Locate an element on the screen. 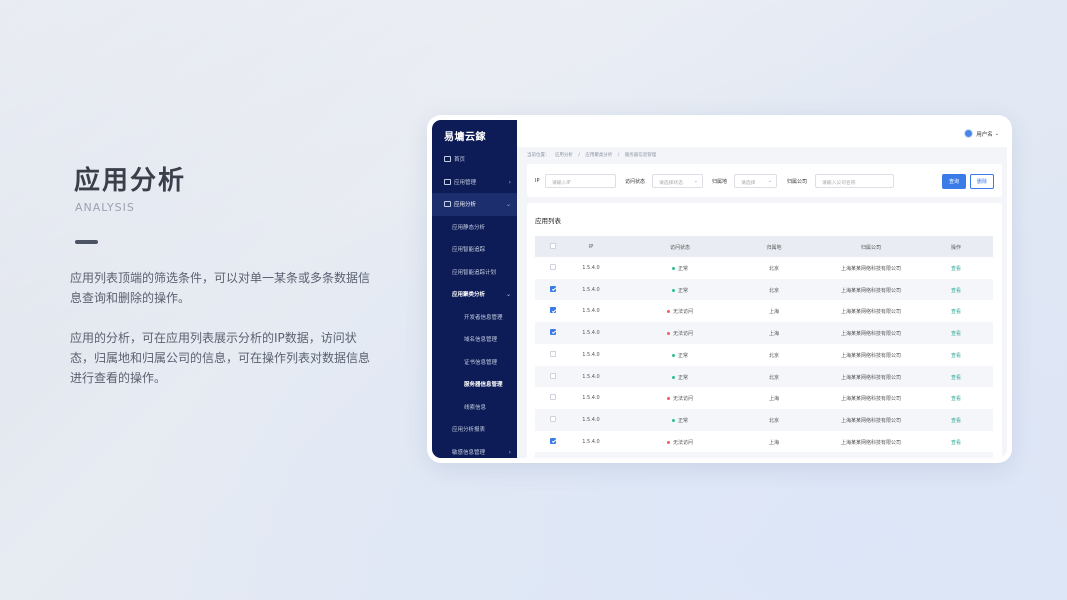 The width and height of the screenshot is (1067, 600). sidebar-item: 应用聚类分析 ⌄ is located at coordinates (474, 294).